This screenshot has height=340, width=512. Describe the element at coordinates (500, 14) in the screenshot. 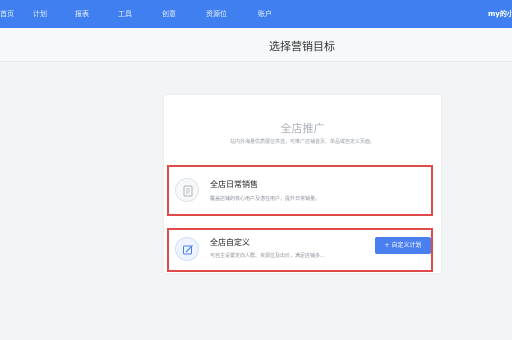

I see `user-name: my的小` at that location.